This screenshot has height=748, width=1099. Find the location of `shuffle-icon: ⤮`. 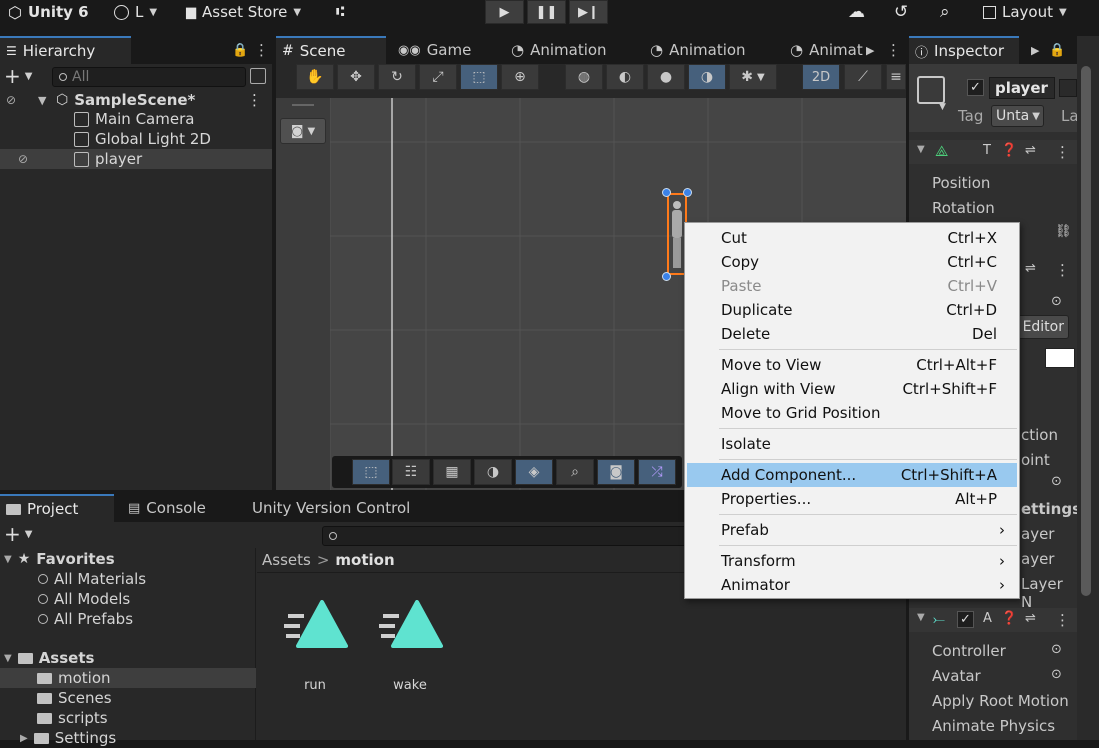

shuffle-icon: ⤮ is located at coordinates (657, 472).